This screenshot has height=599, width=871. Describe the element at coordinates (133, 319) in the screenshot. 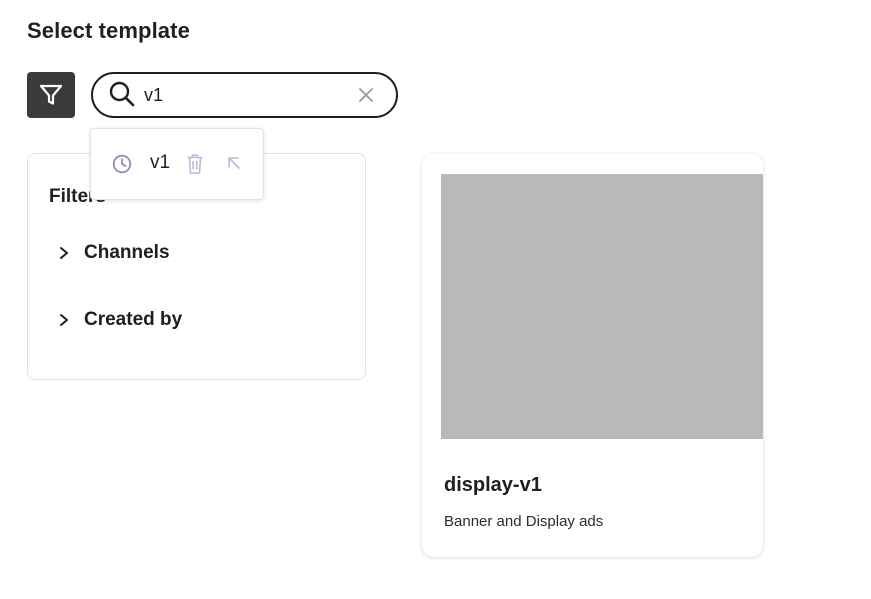

I see `filter-group-label: Created by` at that location.